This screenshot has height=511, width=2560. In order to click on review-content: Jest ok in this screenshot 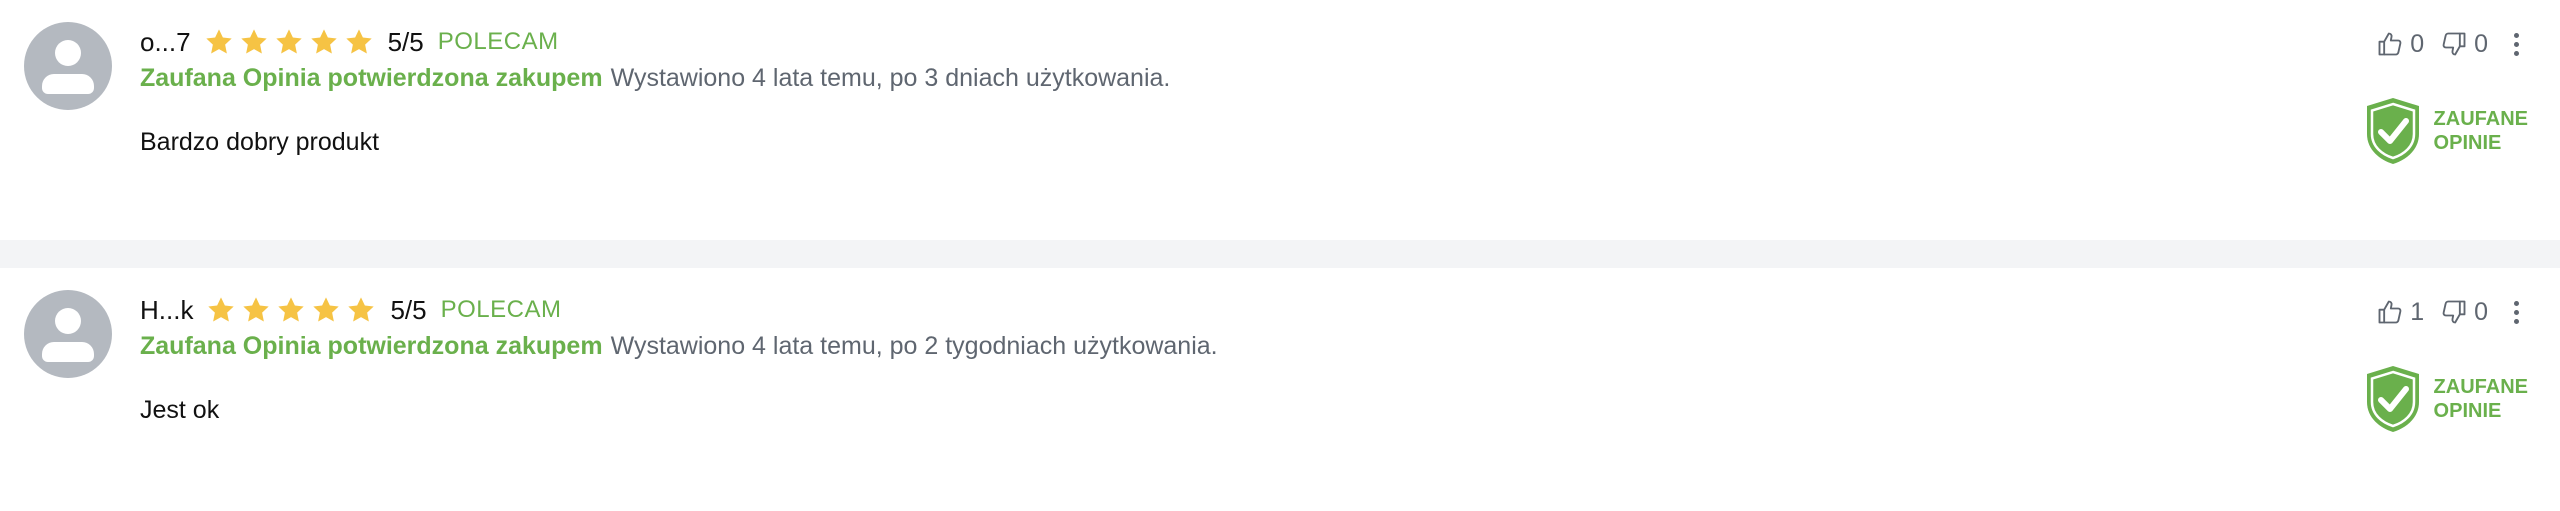, I will do `click(180, 410)`.